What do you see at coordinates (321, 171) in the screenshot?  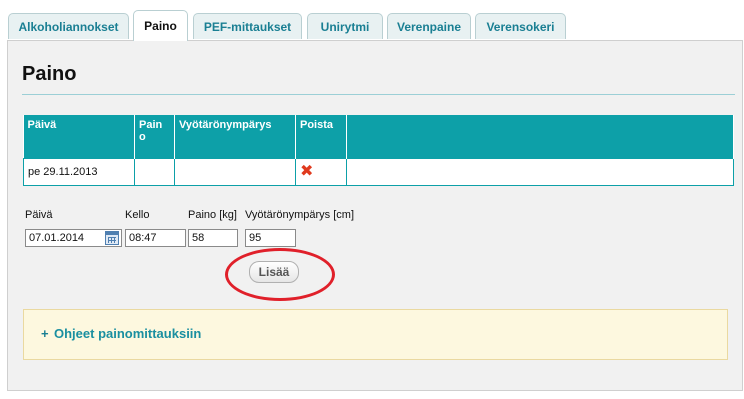 I see `cell-delete: ✖` at bounding box center [321, 171].